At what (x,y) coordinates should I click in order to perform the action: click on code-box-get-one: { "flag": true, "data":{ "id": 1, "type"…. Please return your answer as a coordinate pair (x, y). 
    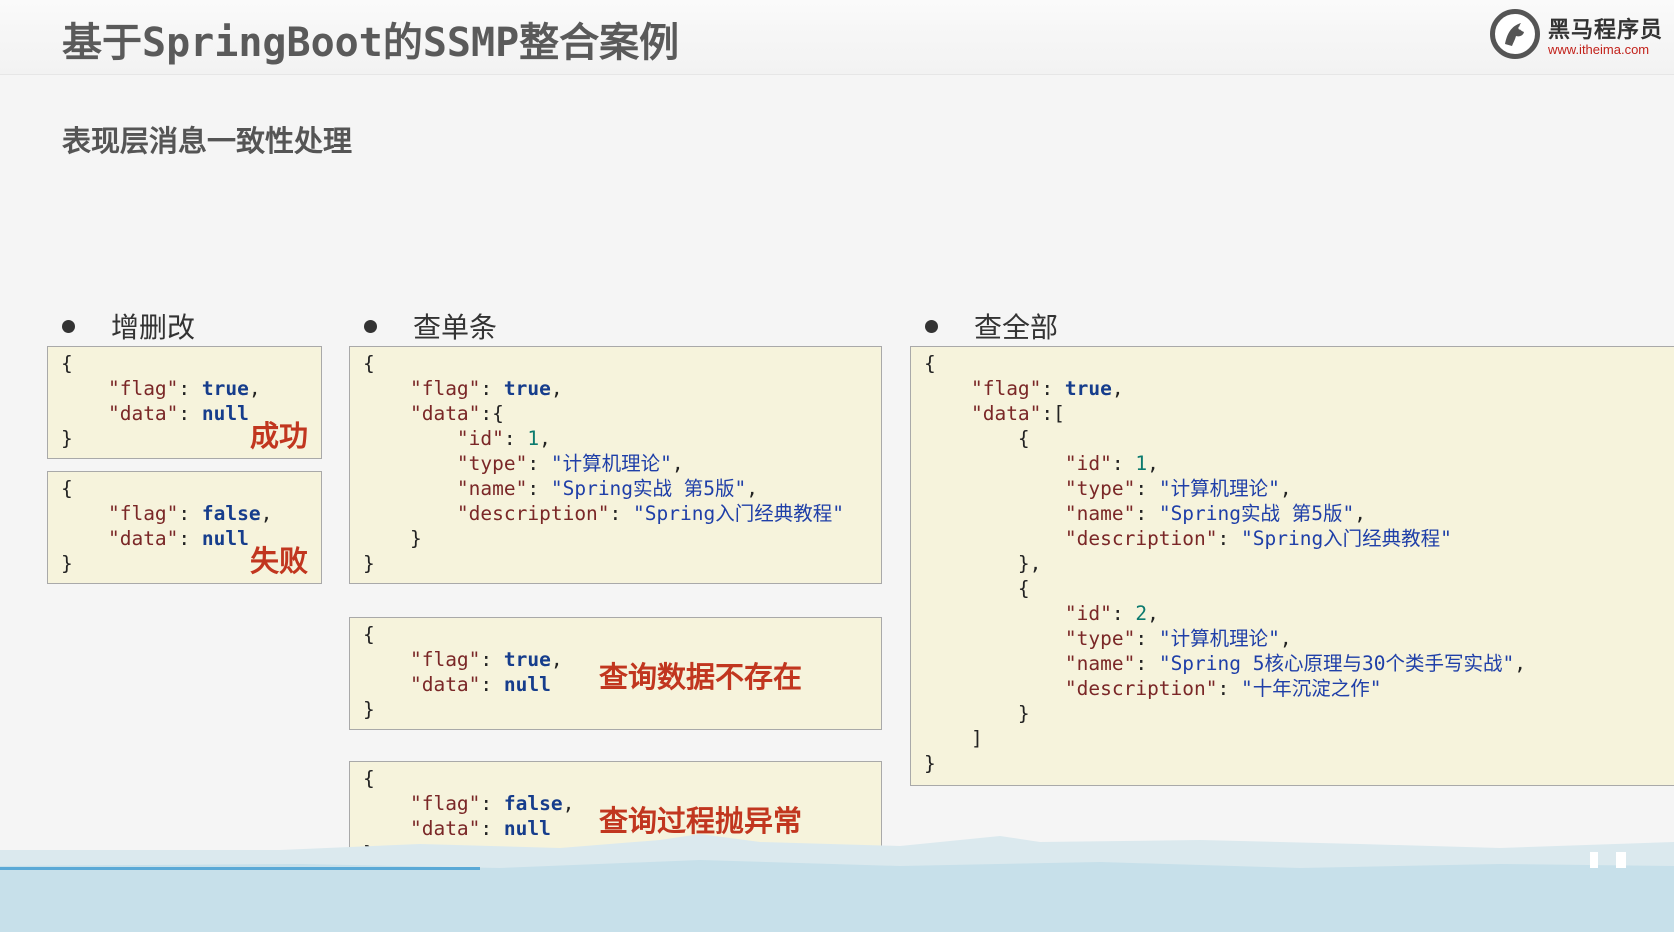
    Looking at the image, I should click on (615, 465).